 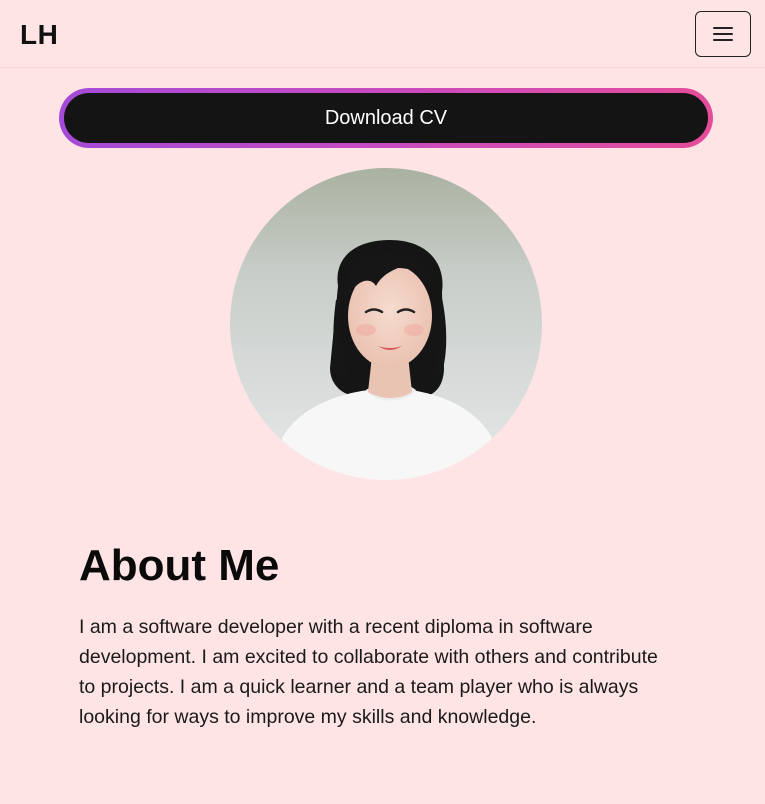 I want to click on about-heading: About Me, so click(x=179, y=565).